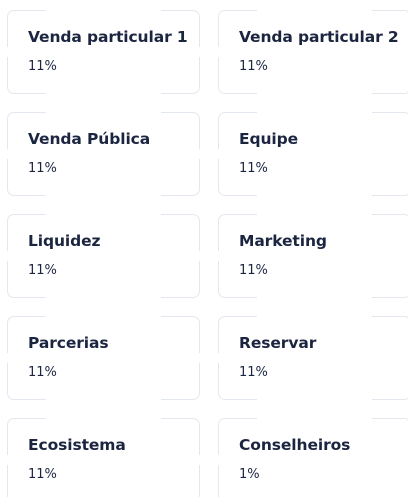  What do you see at coordinates (103, 154) in the screenshot?
I see `allocation-card-venda-publica: Venda Pública 11%` at bounding box center [103, 154].